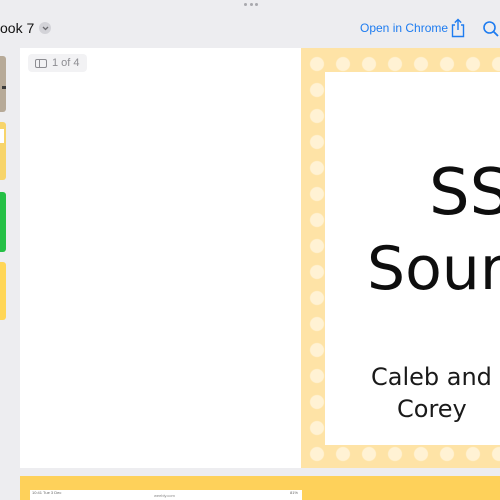  Describe the element at coordinates (41, 63) in the screenshot. I see `sidebar-toggle-icon` at that location.